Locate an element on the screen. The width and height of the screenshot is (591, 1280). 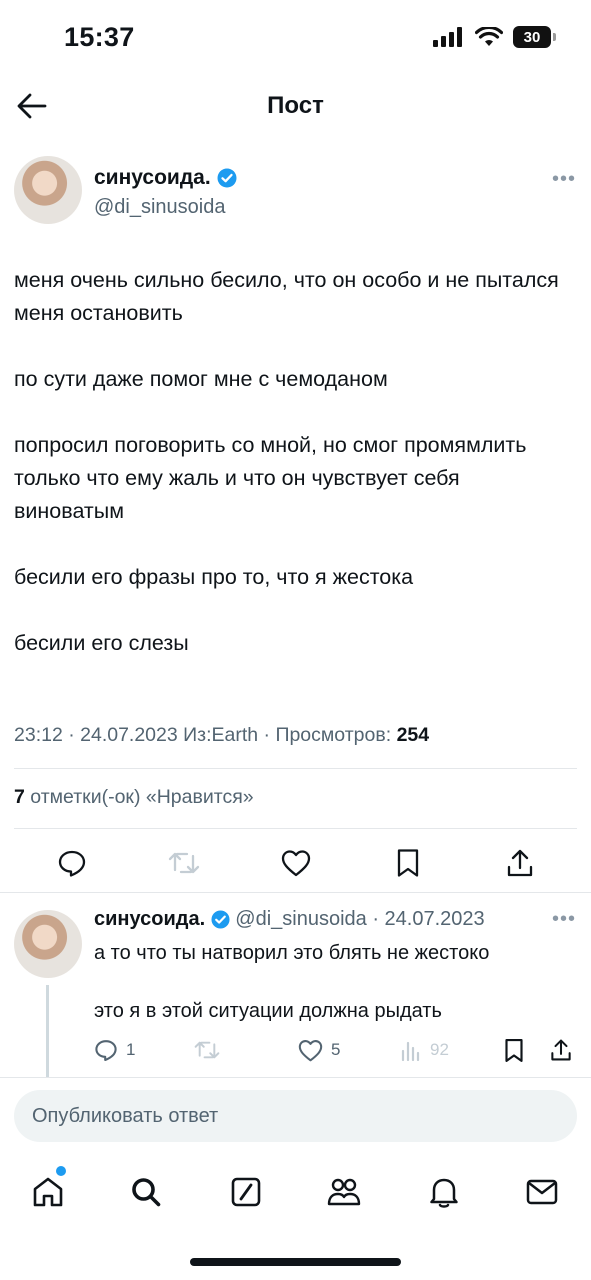
reply-count: 1 is located at coordinates (131, 1049).